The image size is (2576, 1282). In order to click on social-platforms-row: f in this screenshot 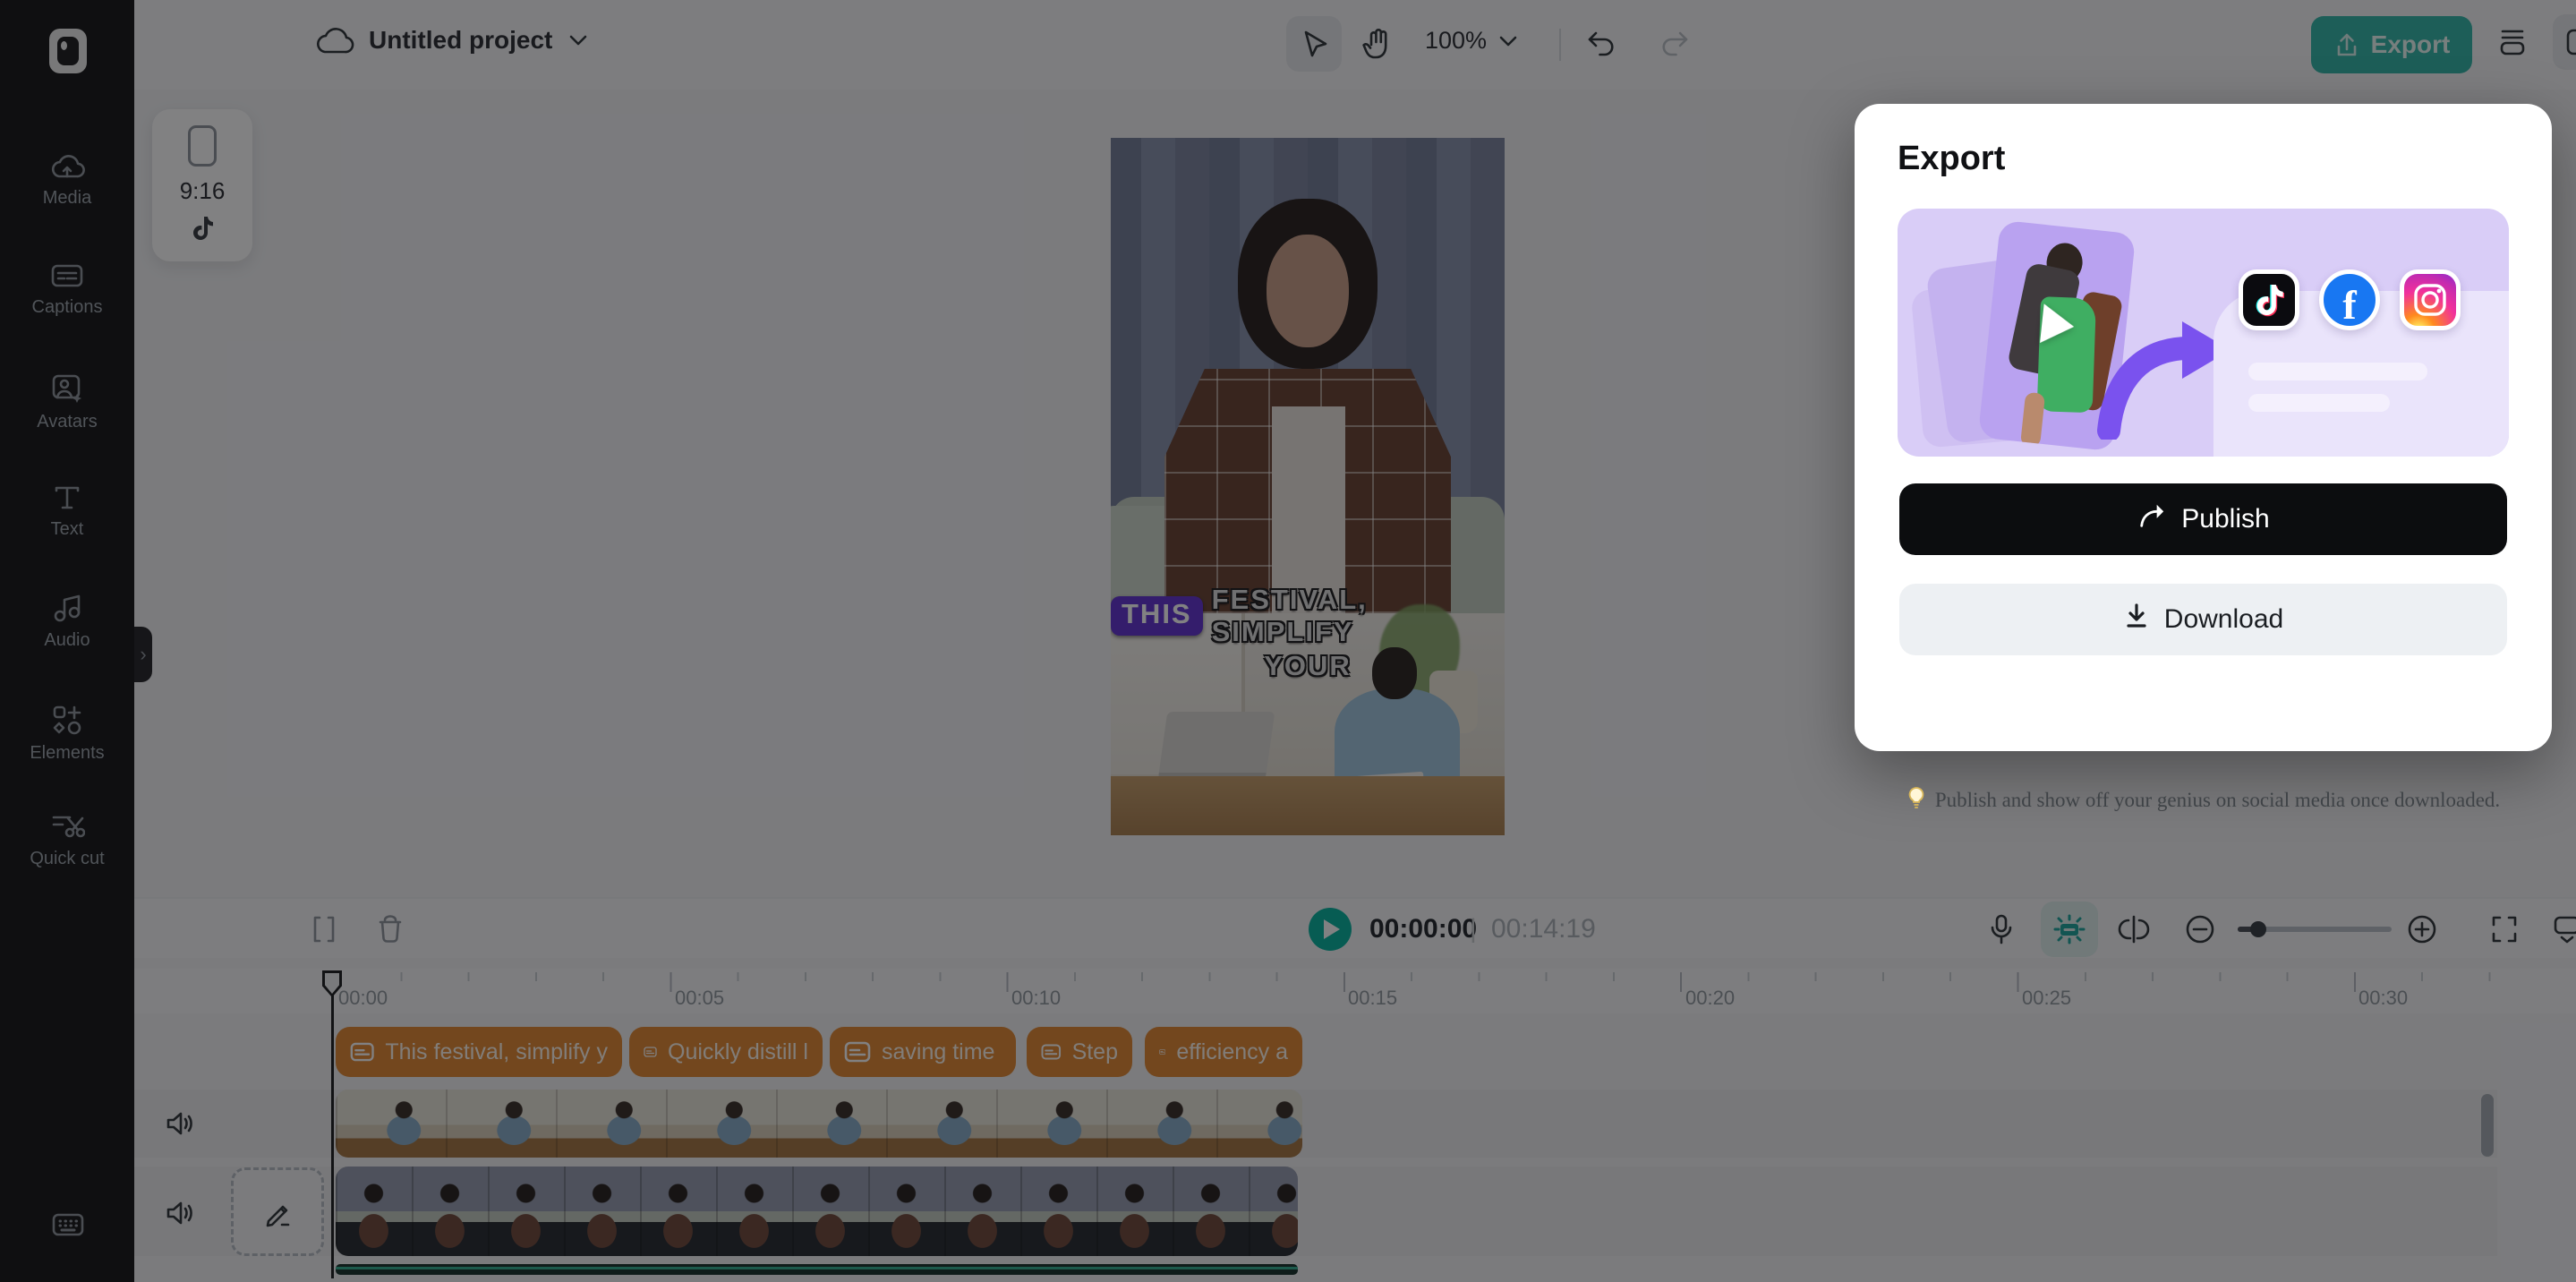, I will do `click(2350, 299)`.